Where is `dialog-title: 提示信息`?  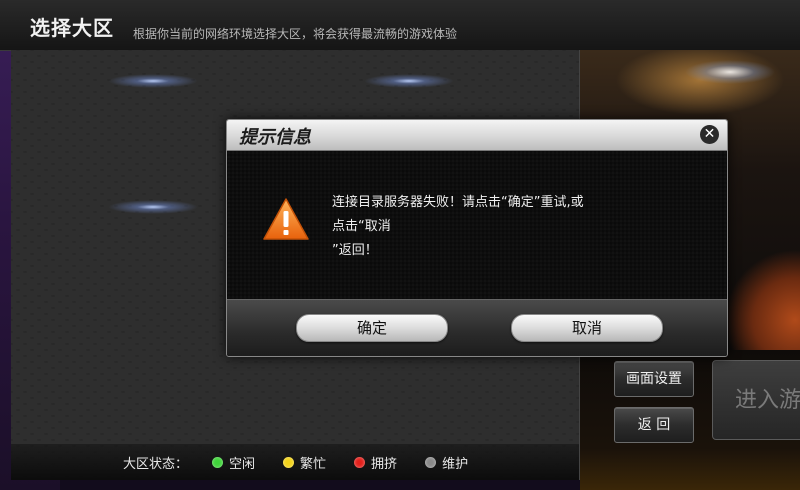
dialog-title: 提示信息 is located at coordinates (275, 137).